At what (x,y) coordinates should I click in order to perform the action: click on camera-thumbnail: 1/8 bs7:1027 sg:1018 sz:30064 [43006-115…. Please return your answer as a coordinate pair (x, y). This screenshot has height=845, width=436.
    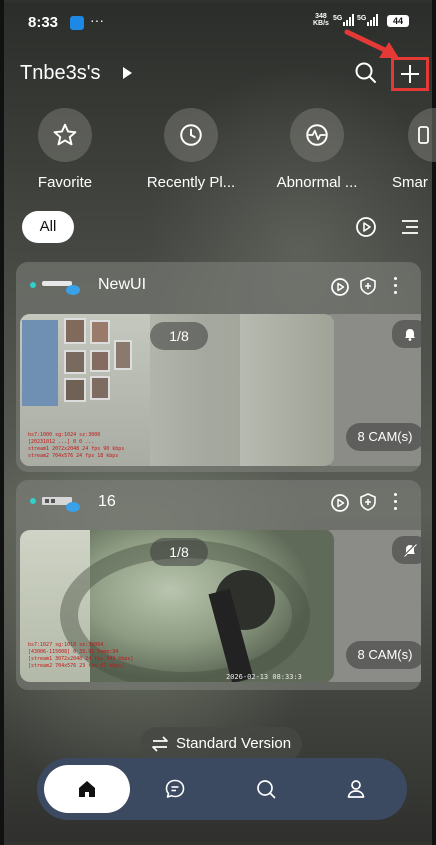
    Looking at the image, I should click on (177, 606).